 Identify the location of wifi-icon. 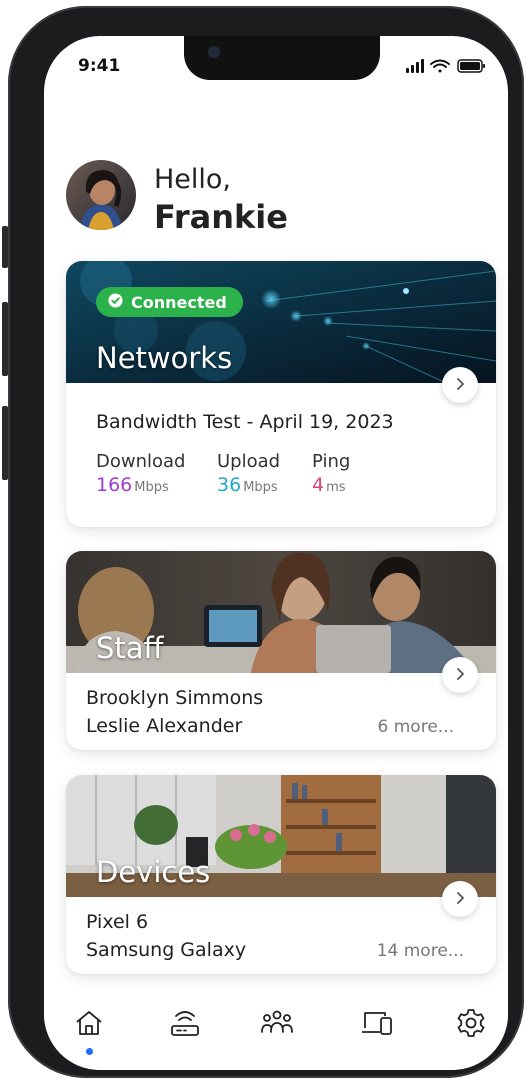
(440, 66).